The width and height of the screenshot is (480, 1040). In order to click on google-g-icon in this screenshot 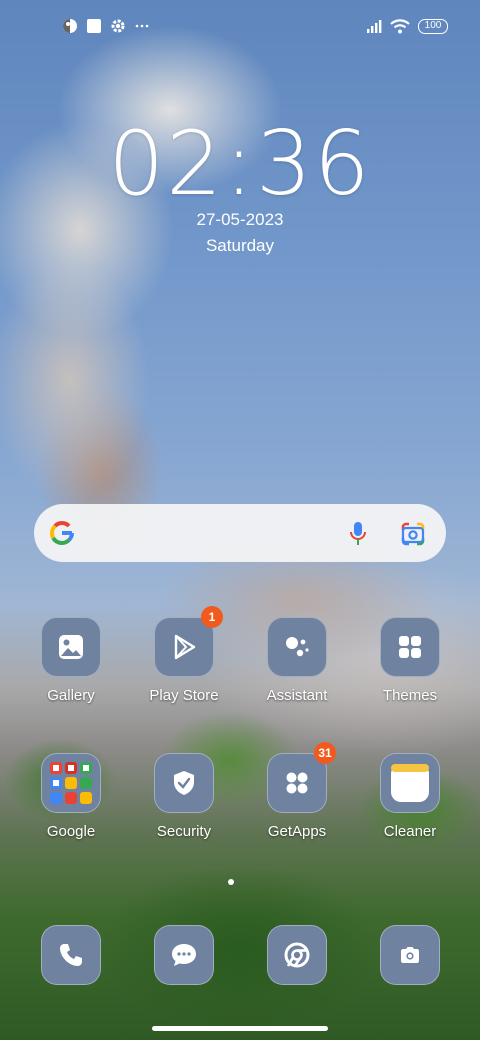, I will do `click(61, 533)`.